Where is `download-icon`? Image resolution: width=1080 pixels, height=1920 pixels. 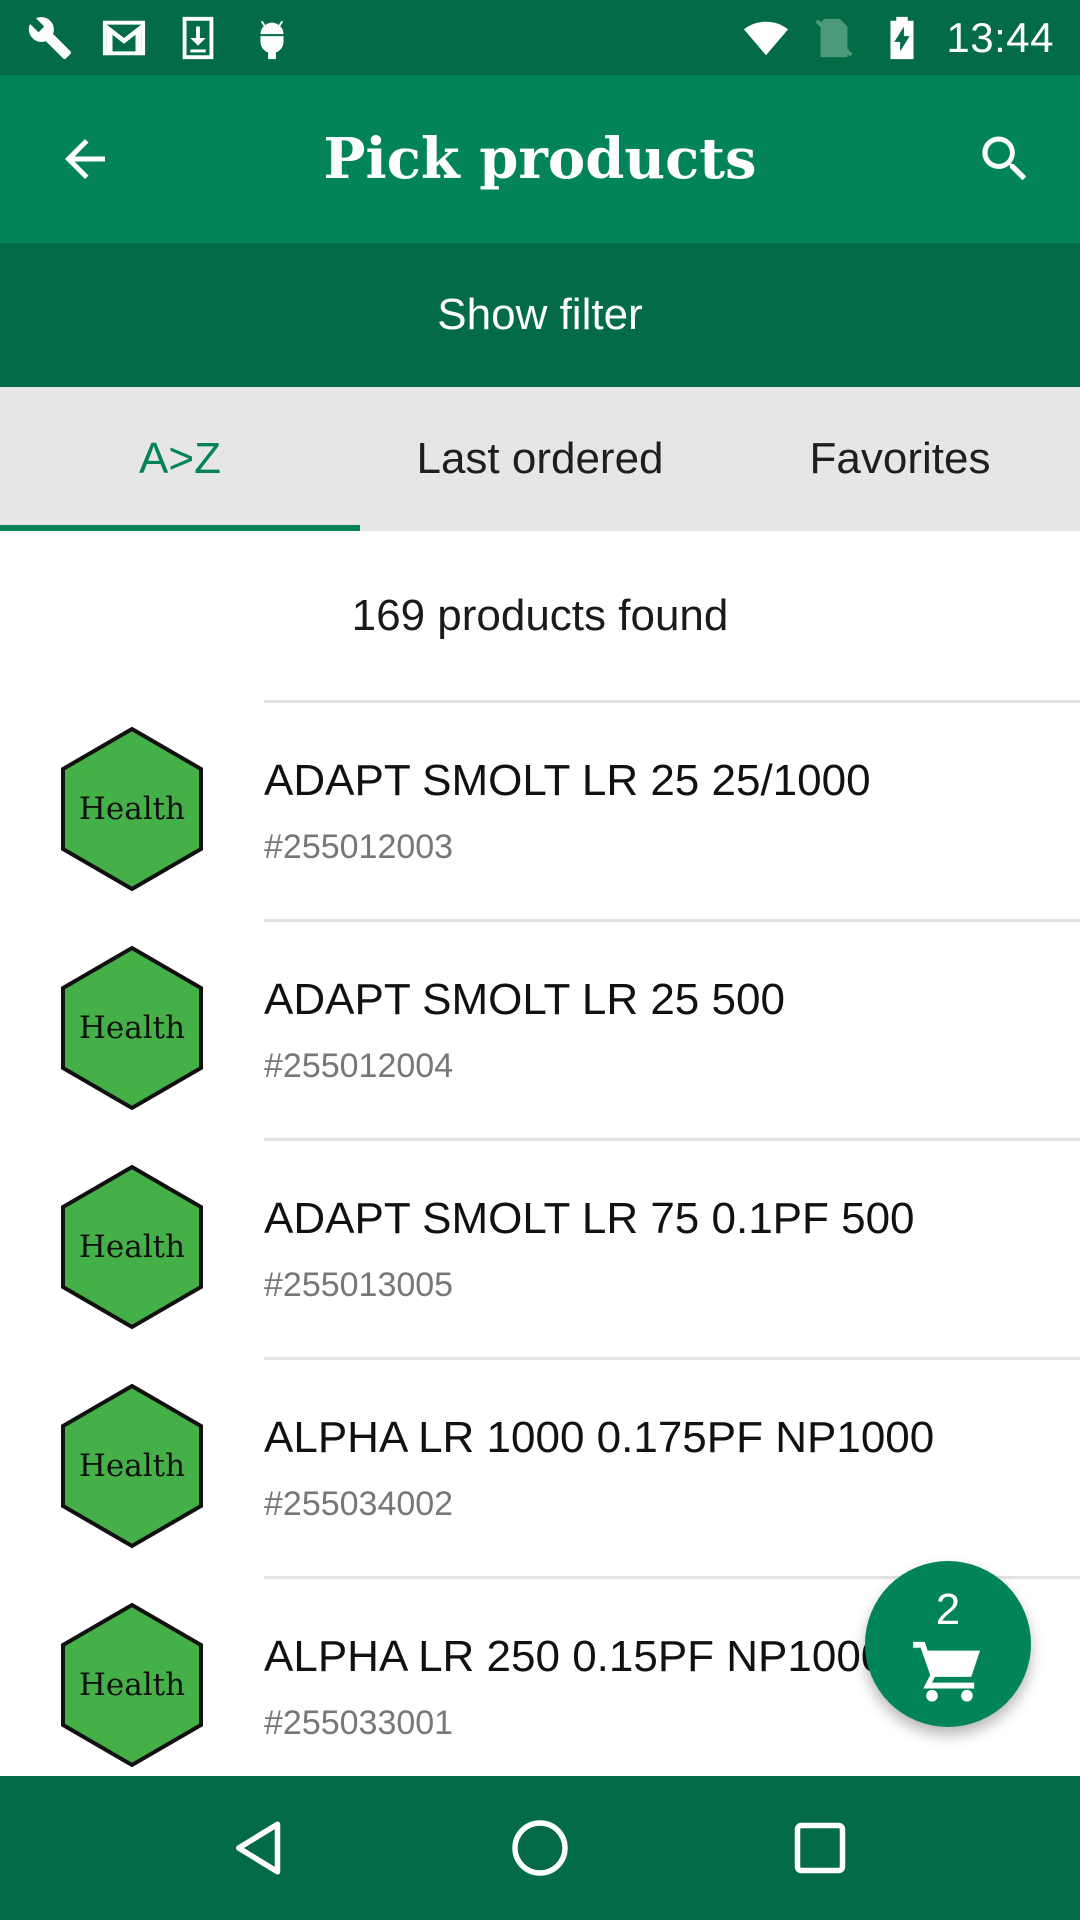
download-icon is located at coordinates (198, 38).